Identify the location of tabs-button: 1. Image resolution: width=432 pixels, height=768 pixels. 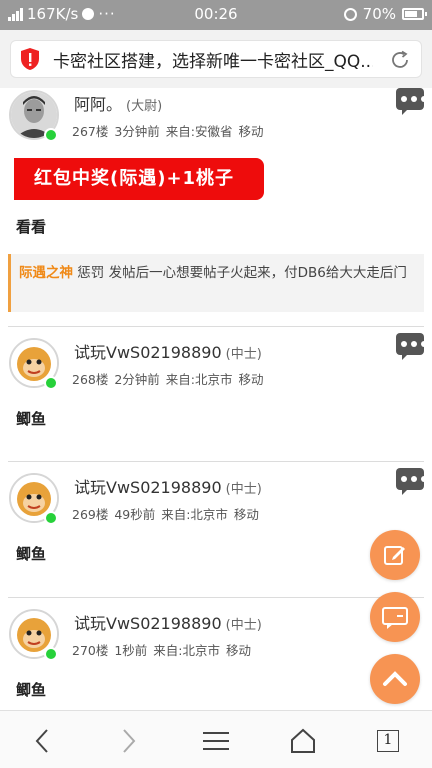
(388, 741).